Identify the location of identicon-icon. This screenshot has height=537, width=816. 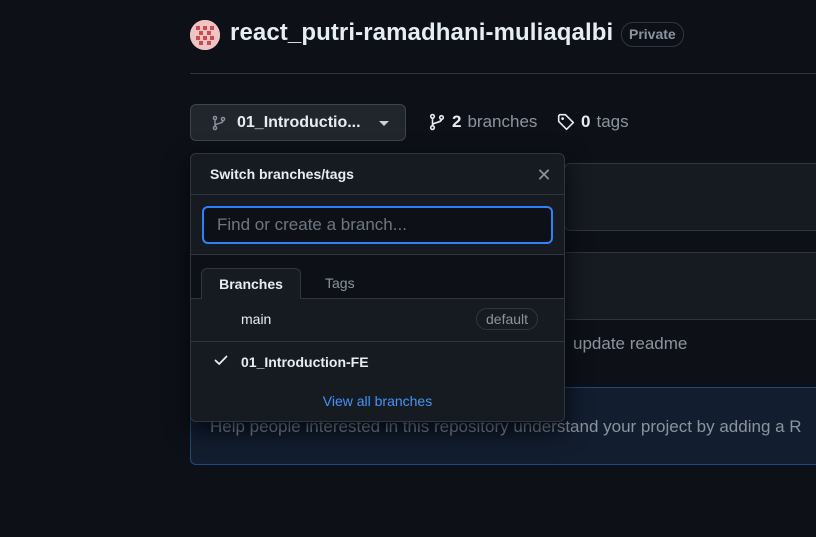
(205, 35).